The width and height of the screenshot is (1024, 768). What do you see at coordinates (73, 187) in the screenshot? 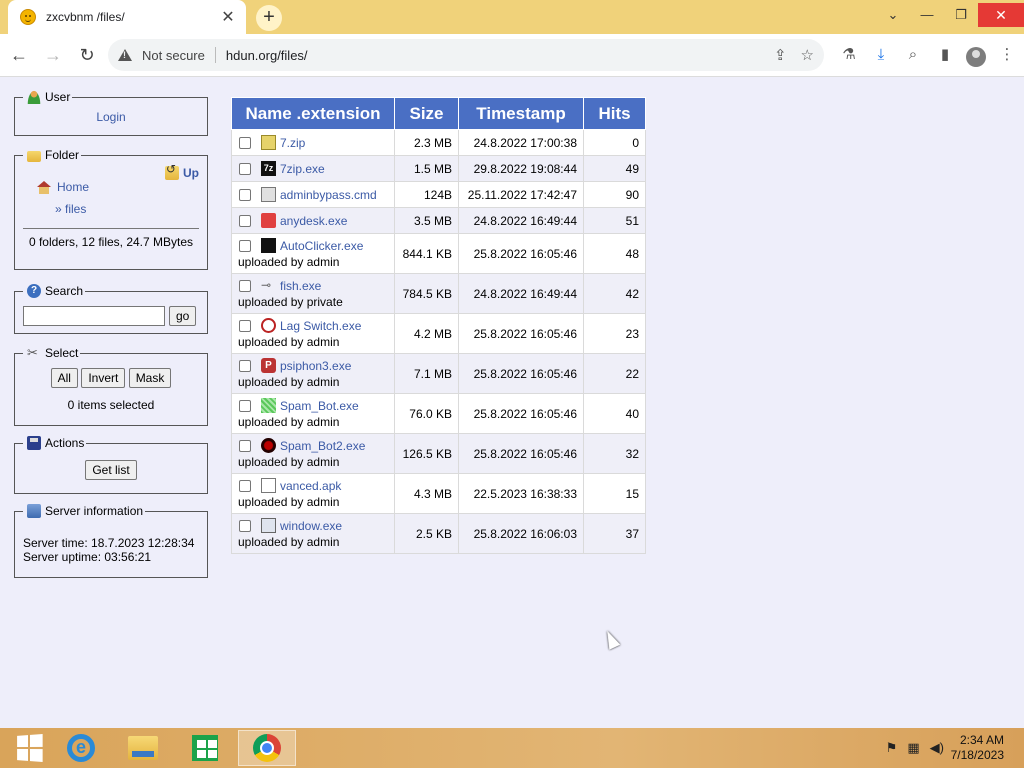
I see `home-link: Home` at bounding box center [73, 187].